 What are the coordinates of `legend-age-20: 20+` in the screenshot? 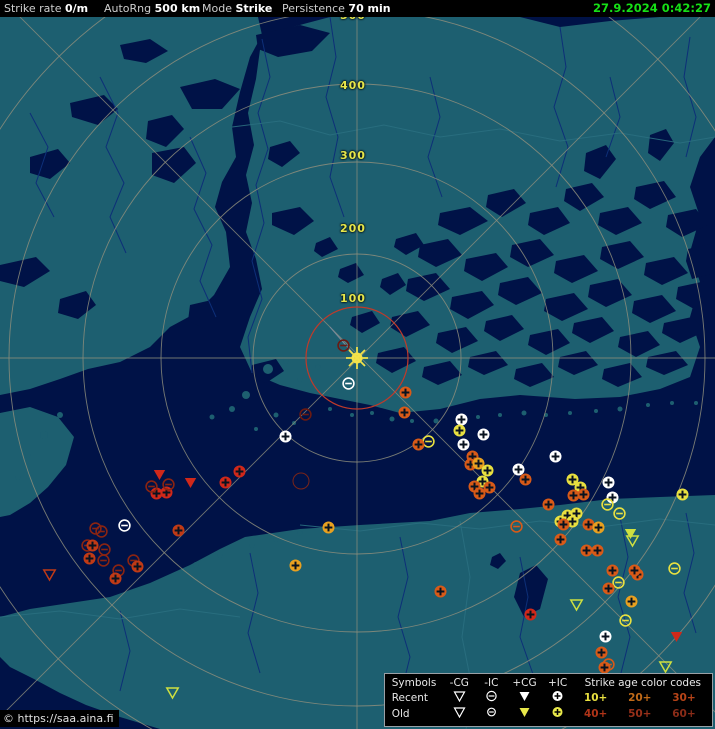 It's located at (640, 697).